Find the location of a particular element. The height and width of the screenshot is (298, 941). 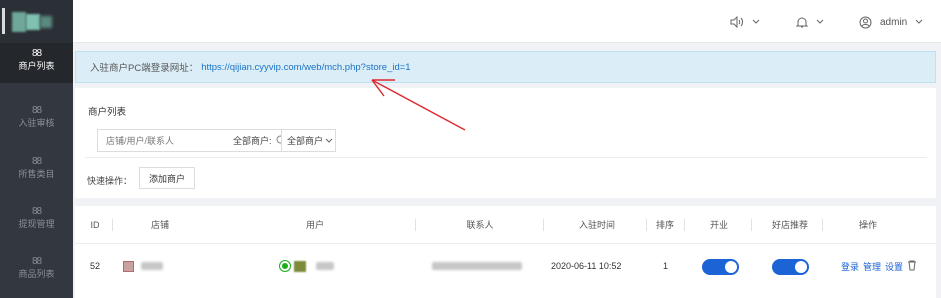

trash-icon is located at coordinates (912, 266).